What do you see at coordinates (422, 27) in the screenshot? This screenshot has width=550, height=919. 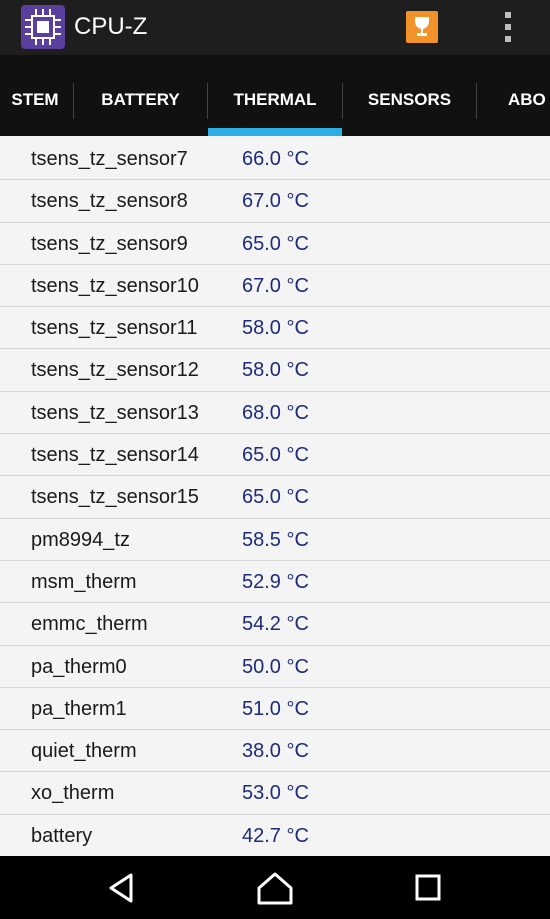 I see `trophy-icon` at bounding box center [422, 27].